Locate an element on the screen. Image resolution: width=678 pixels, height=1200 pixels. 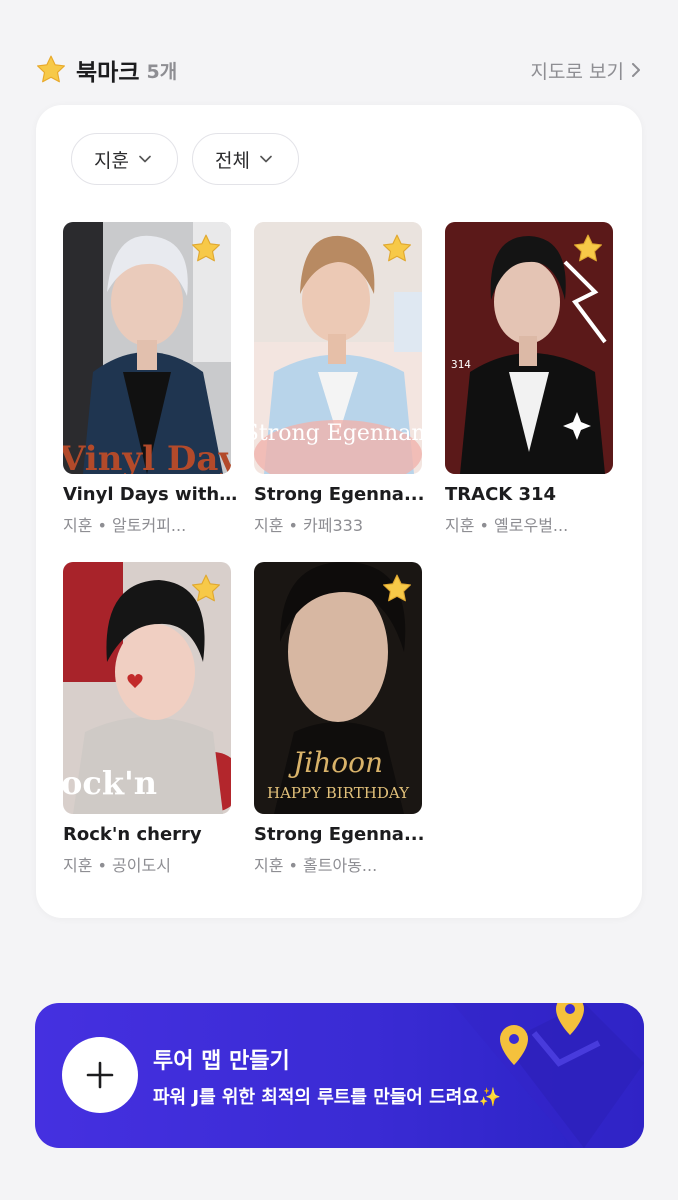
view-on-map-link: 지도로 보기 is located at coordinates (586, 70).